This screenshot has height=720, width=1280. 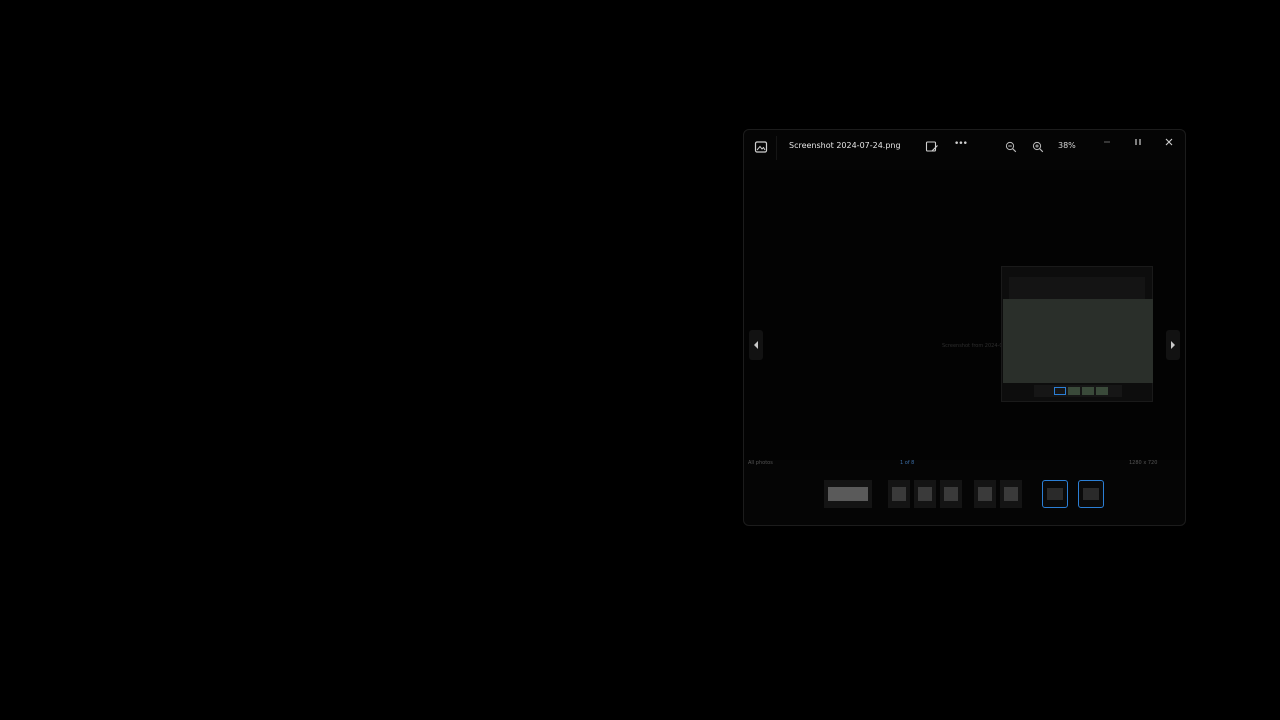 I want to click on minimize-icon, so click(x=1107, y=142).